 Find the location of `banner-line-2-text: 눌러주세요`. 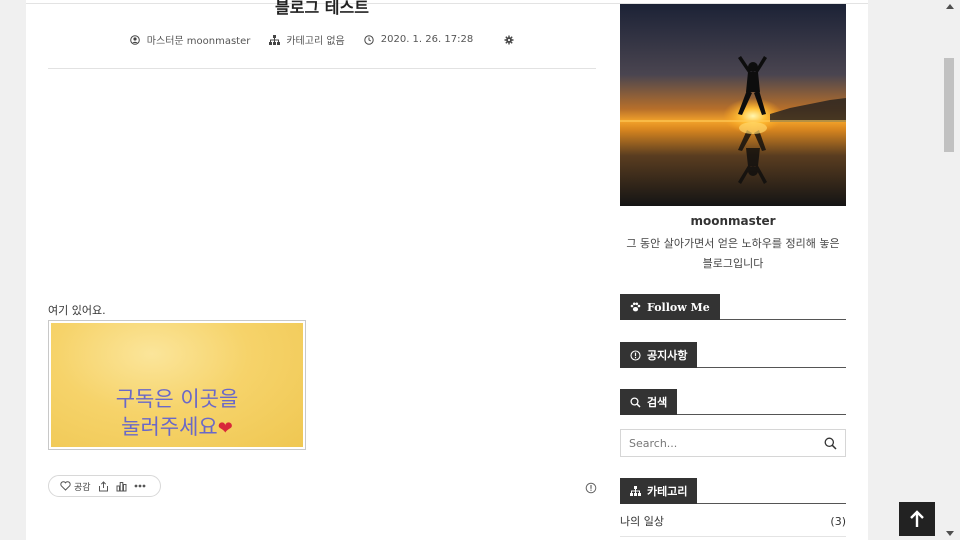

banner-line-2-text: 눌러주세요 is located at coordinates (169, 427).